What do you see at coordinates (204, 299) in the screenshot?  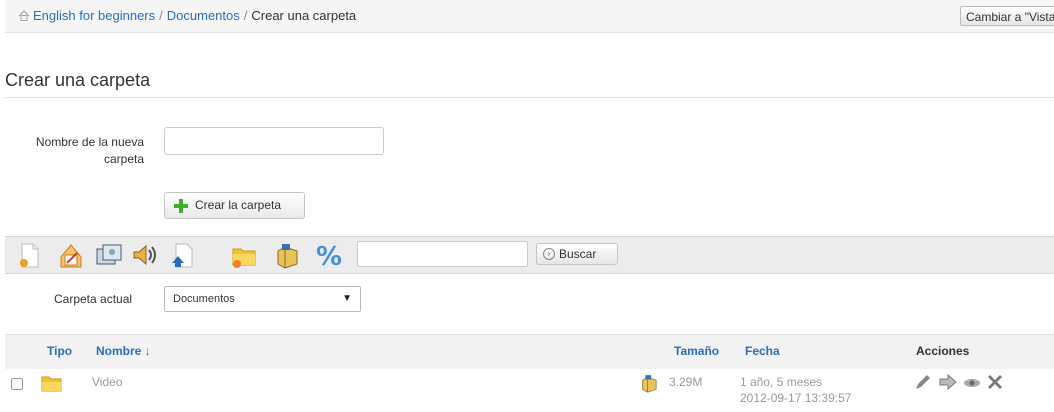 I see `current-folder-value: Documentos` at bounding box center [204, 299].